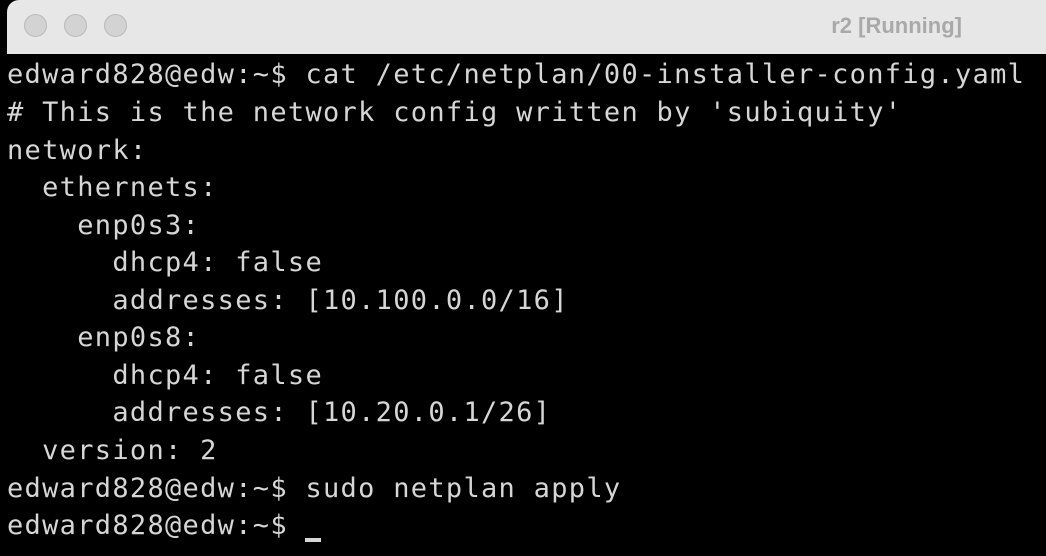 The width and height of the screenshot is (1046, 556). What do you see at coordinates (75, 25) in the screenshot?
I see `minimize-button` at bounding box center [75, 25].